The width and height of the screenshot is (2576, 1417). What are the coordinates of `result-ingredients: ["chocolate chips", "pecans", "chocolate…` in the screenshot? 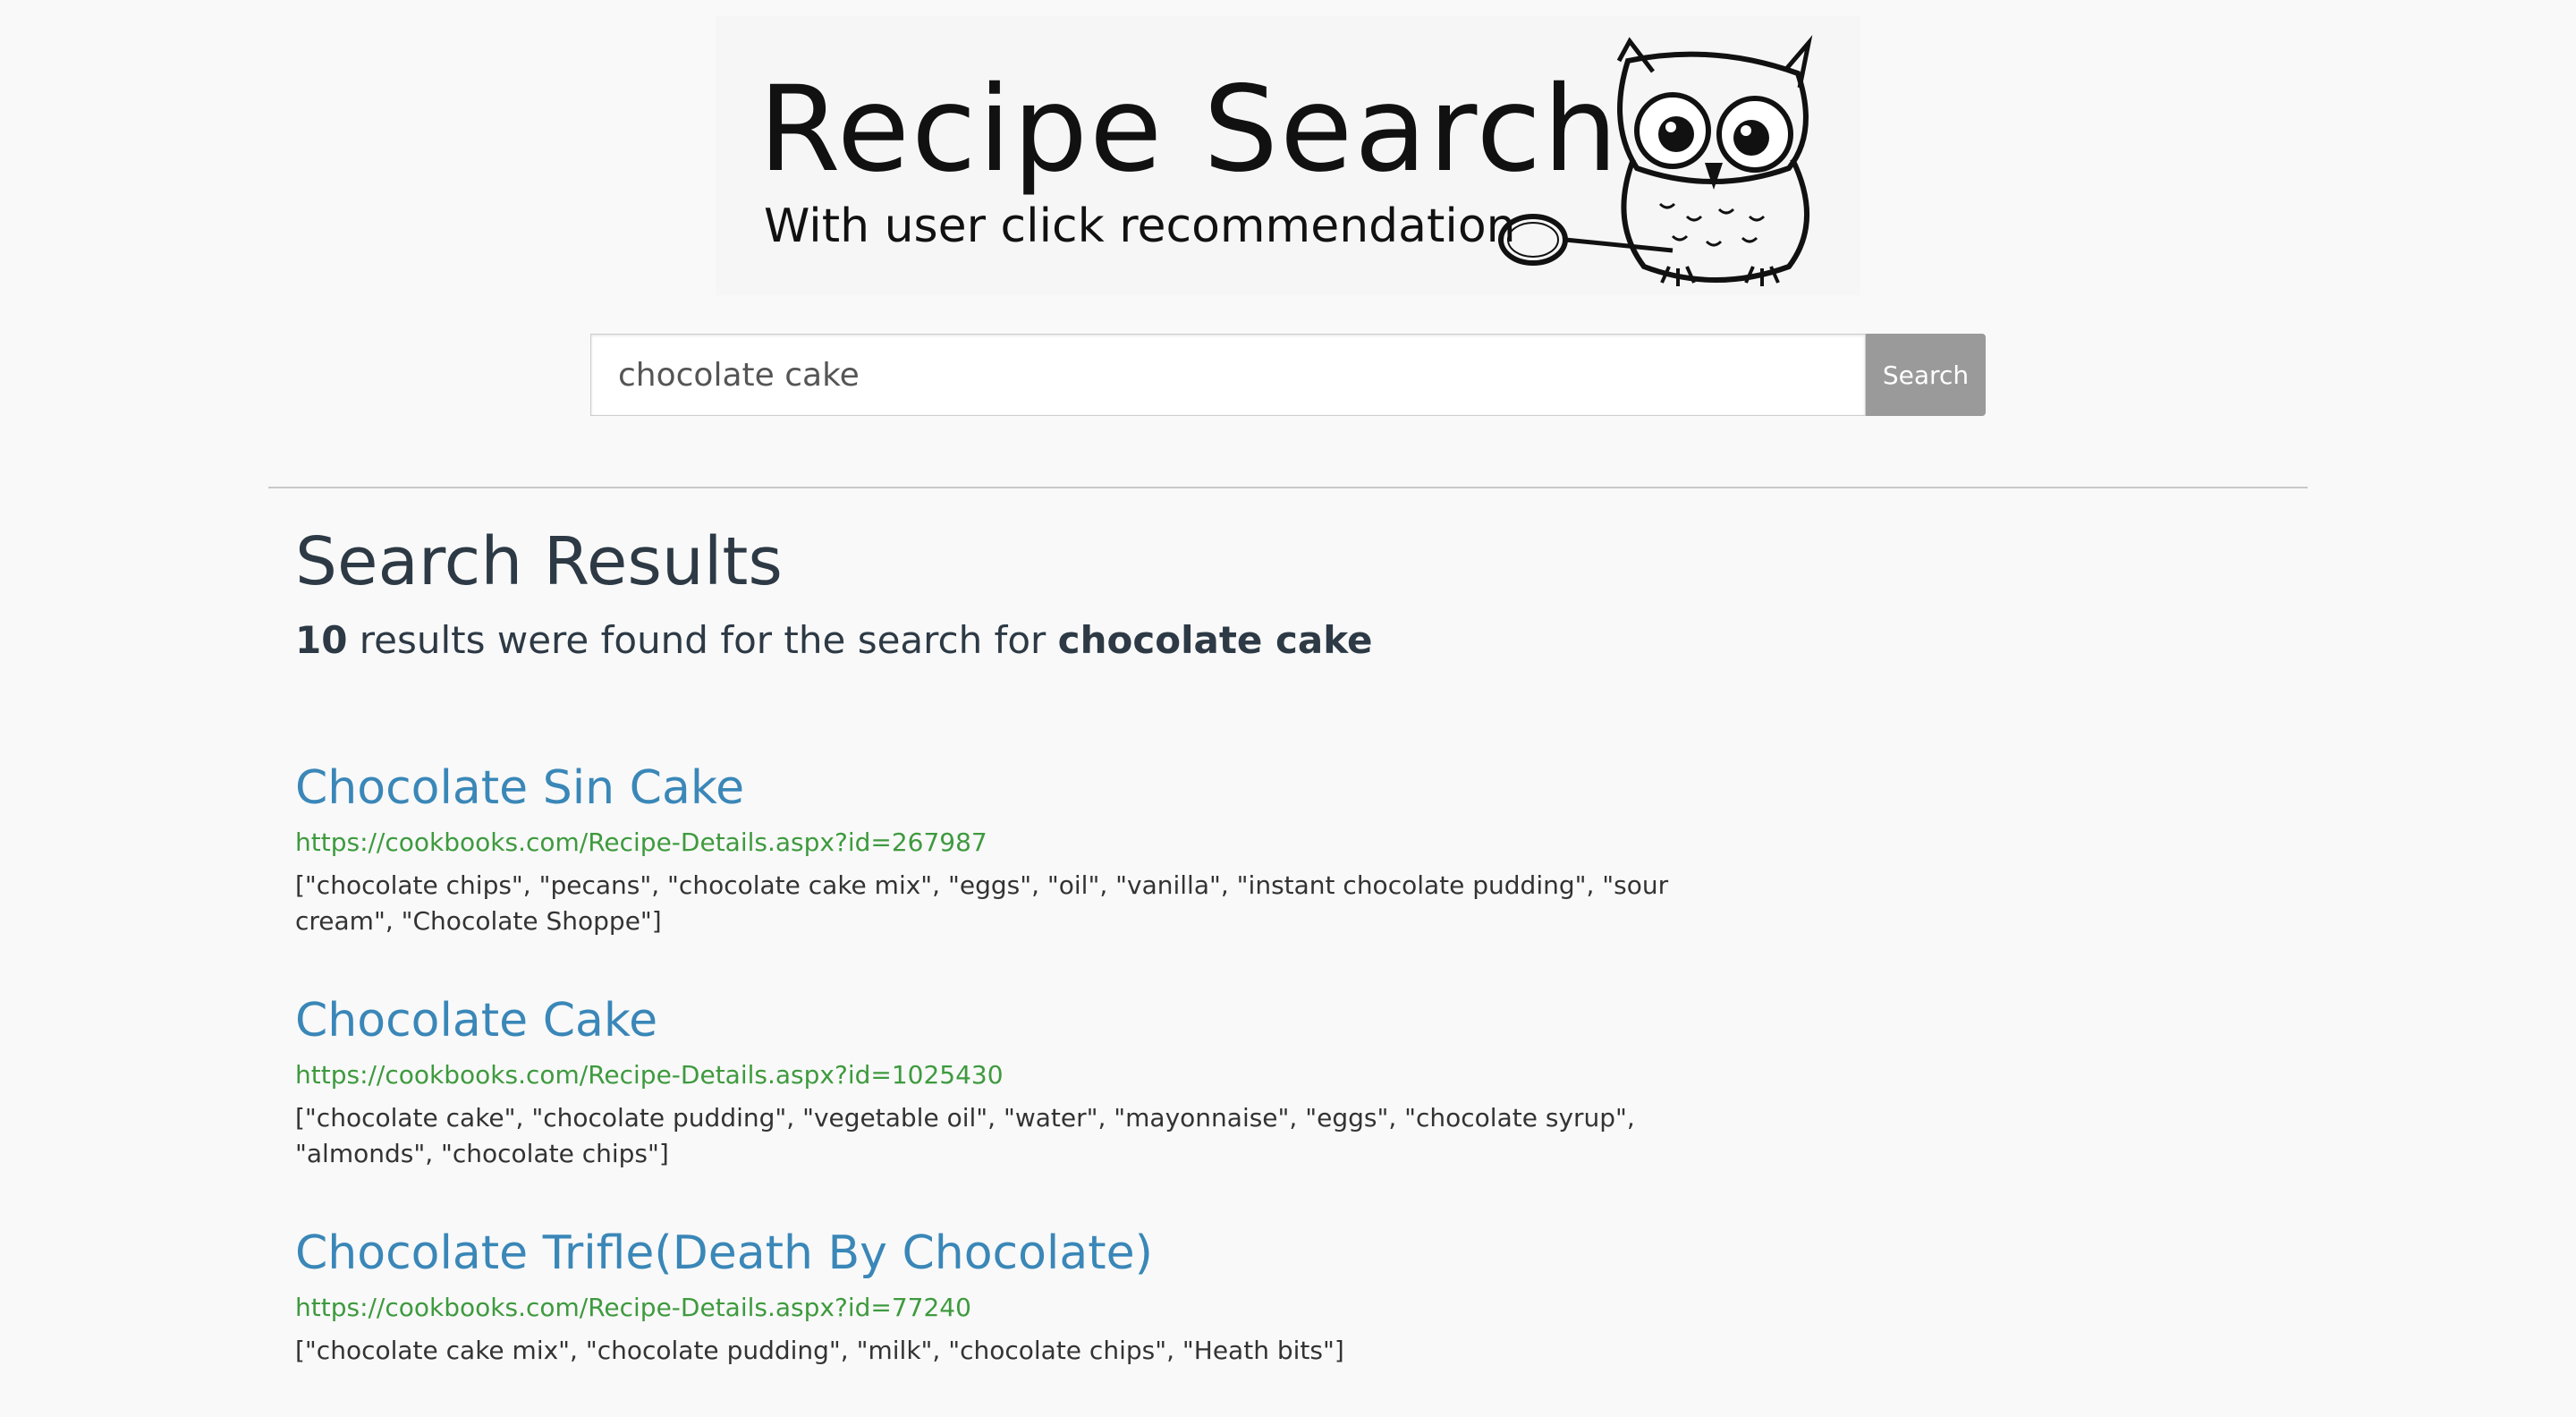 It's located at (982, 903).